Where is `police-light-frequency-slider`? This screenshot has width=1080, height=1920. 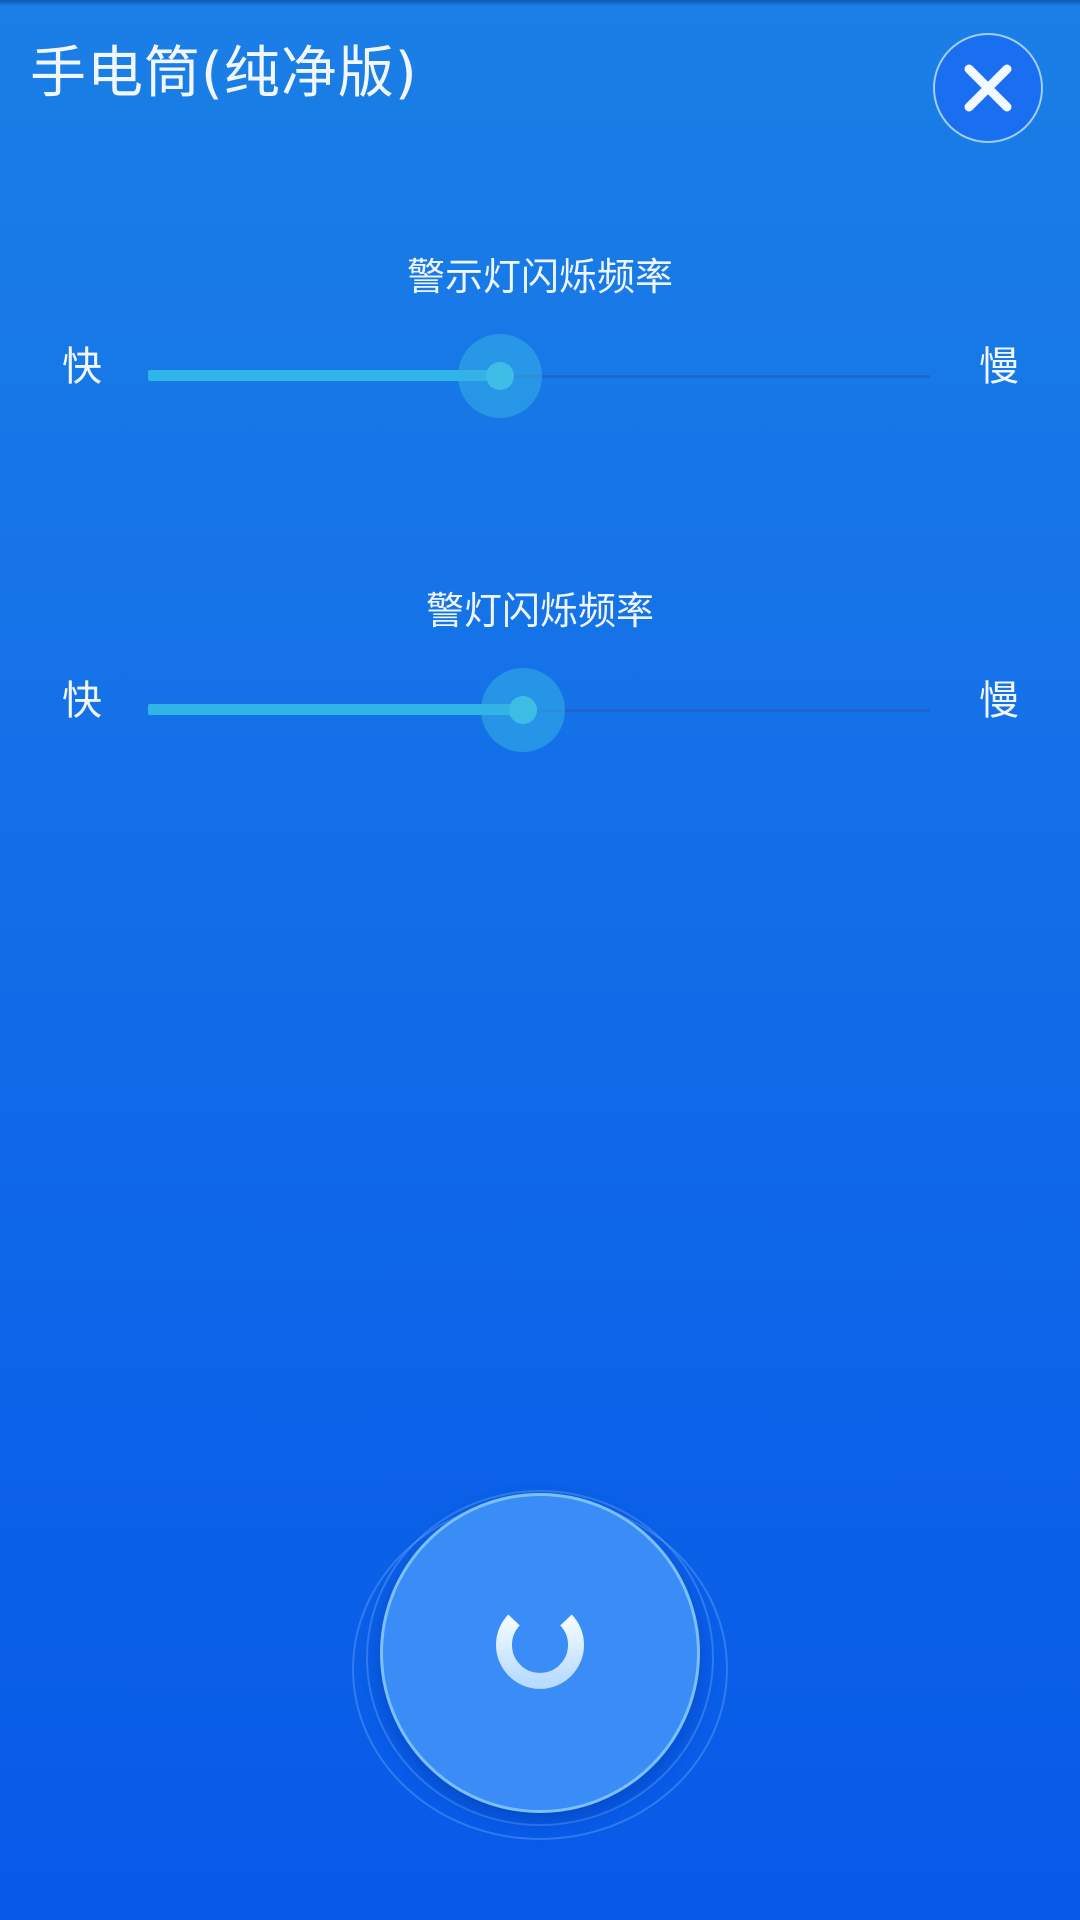
police-light-frequency-slider is located at coordinates (539, 710).